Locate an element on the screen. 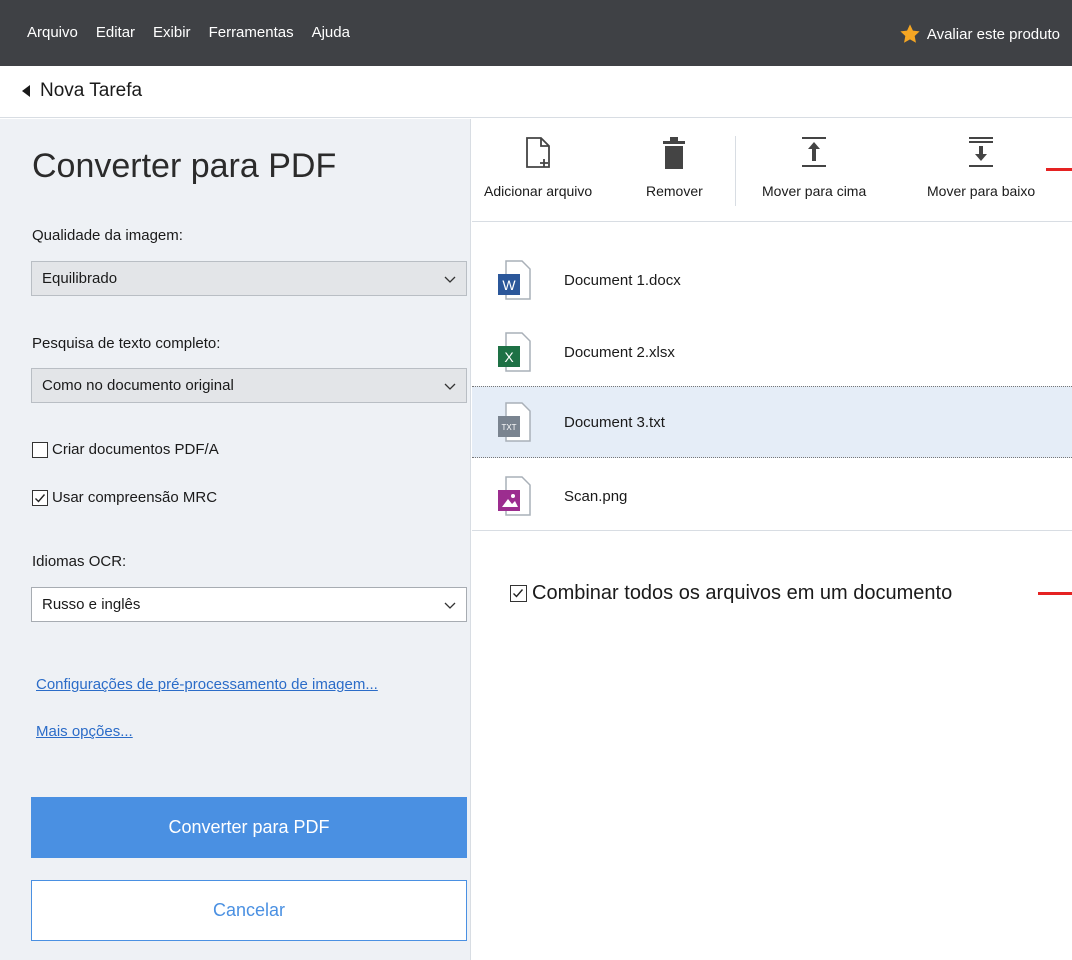 This screenshot has width=1072, height=960. move-up-button: Mover para cima is located at coordinates (814, 159).